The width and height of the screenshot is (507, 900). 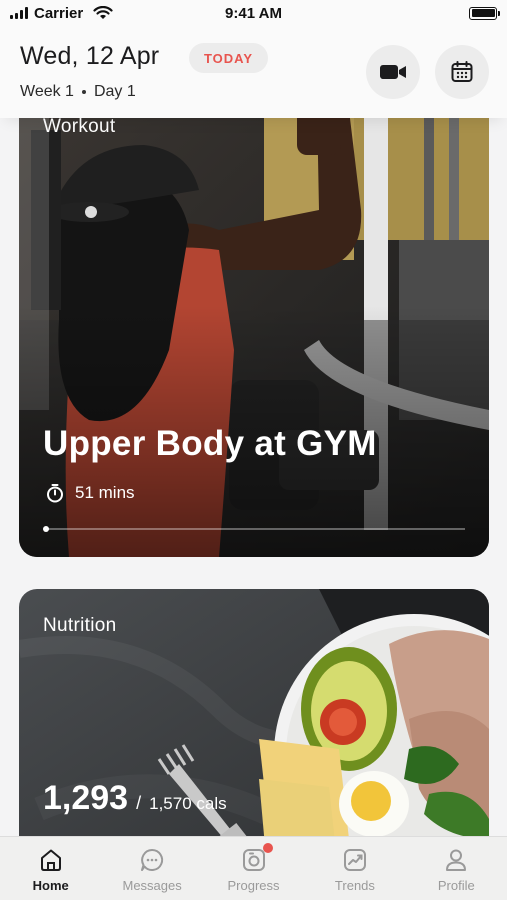 I want to click on tab-messages: Messages, so click(x=151, y=868).